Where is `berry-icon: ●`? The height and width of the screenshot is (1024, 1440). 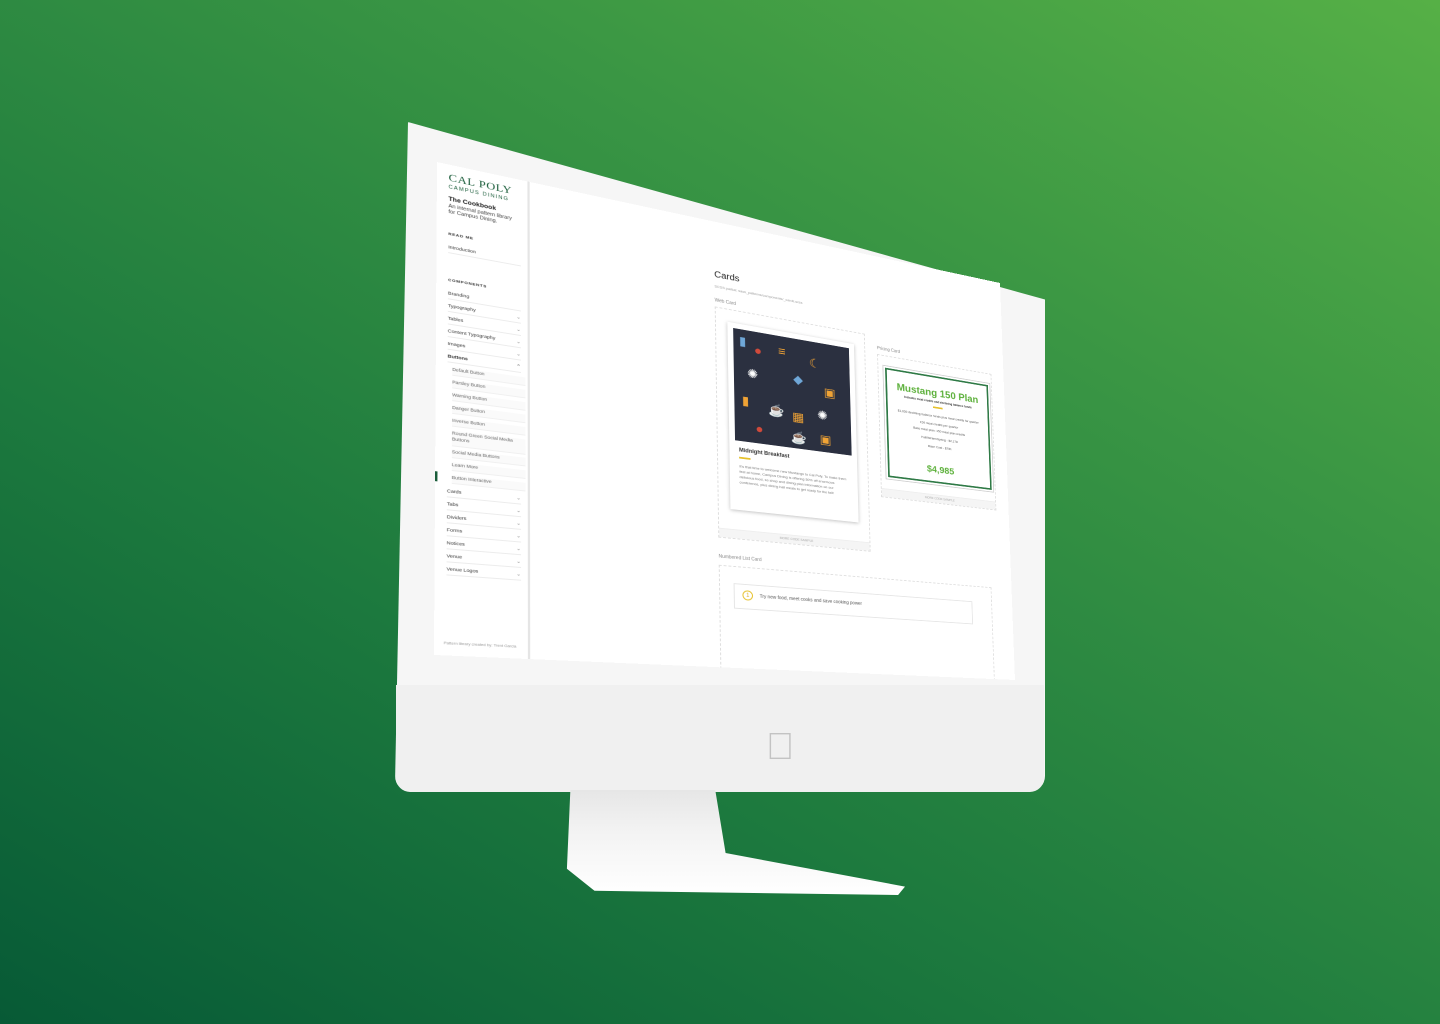
berry-icon: ● is located at coordinates (758, 350).